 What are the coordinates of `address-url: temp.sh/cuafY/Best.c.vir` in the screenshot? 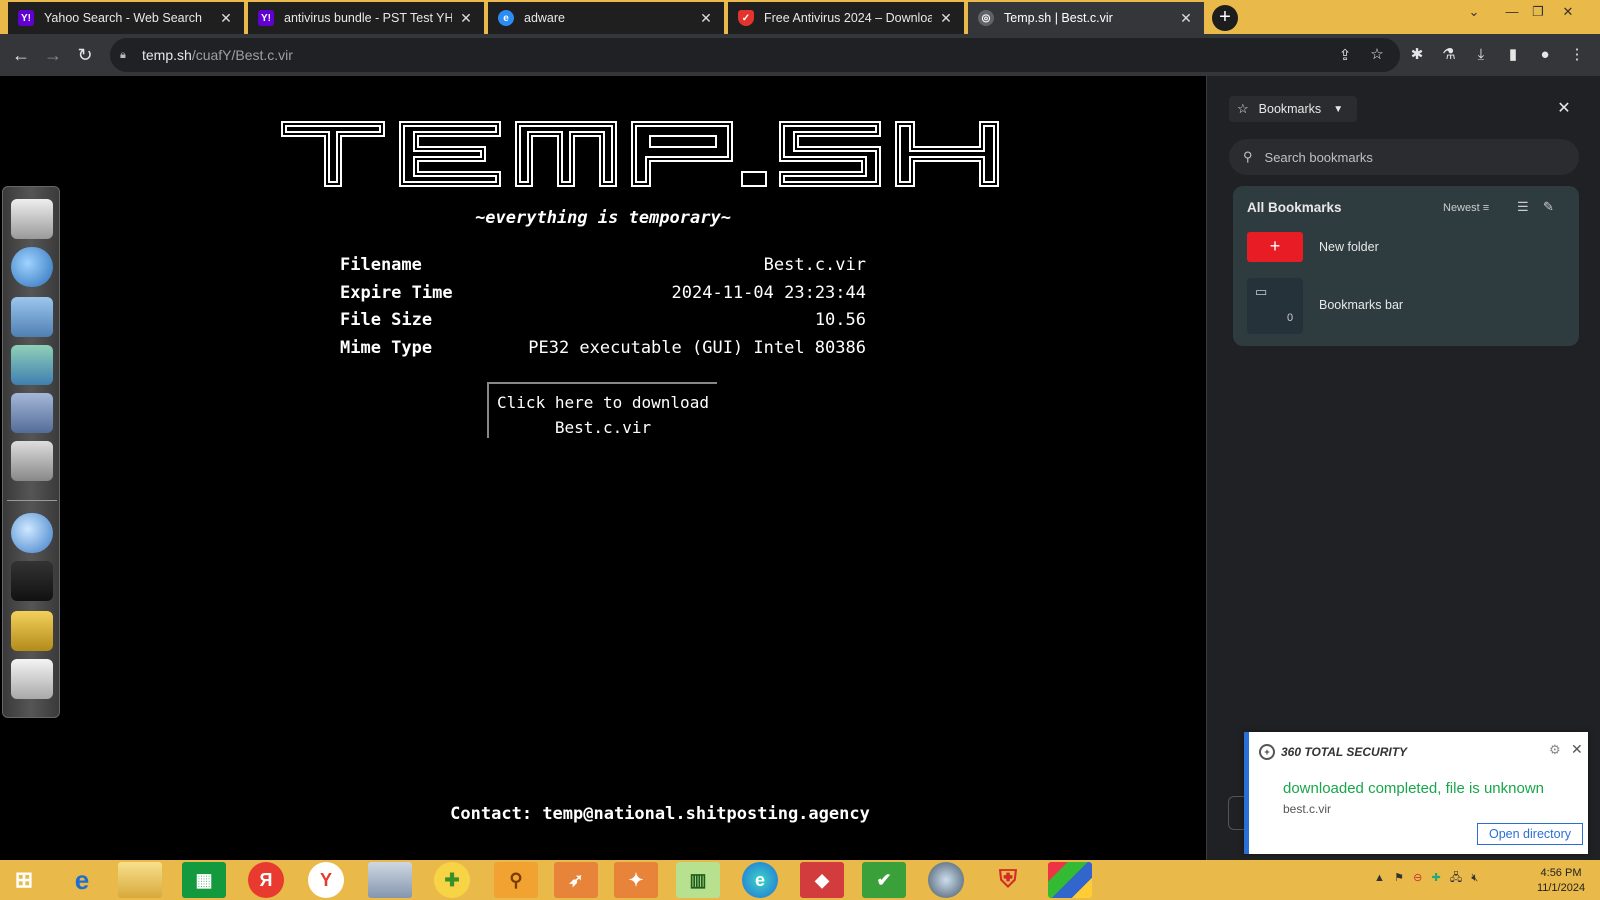 It's located at (217, 55).